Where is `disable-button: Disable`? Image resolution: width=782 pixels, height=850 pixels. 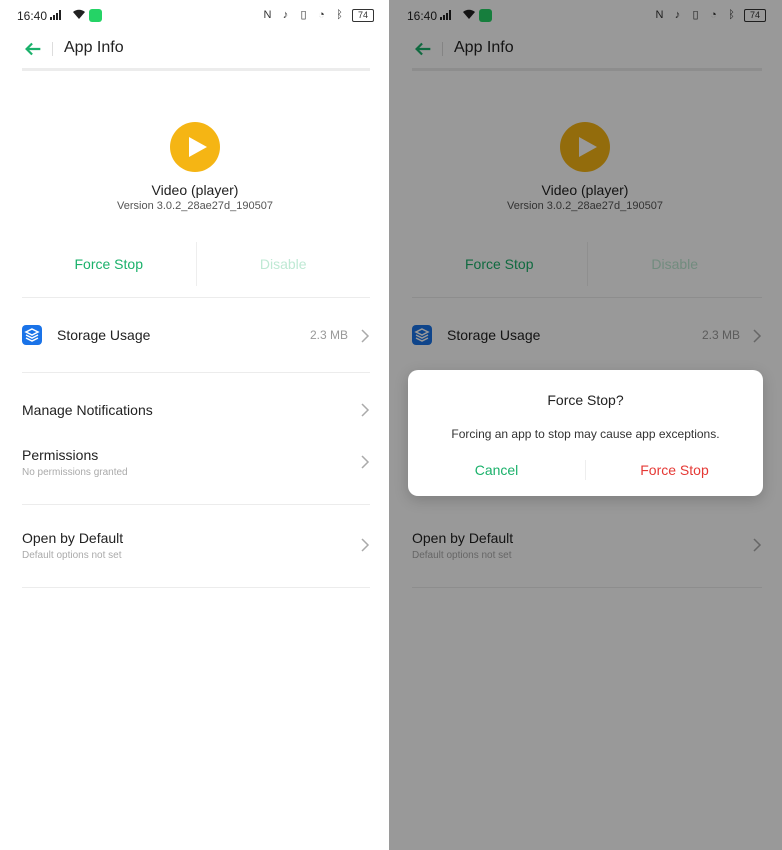
disable-button: Disable is located at coordinates (284, 264).